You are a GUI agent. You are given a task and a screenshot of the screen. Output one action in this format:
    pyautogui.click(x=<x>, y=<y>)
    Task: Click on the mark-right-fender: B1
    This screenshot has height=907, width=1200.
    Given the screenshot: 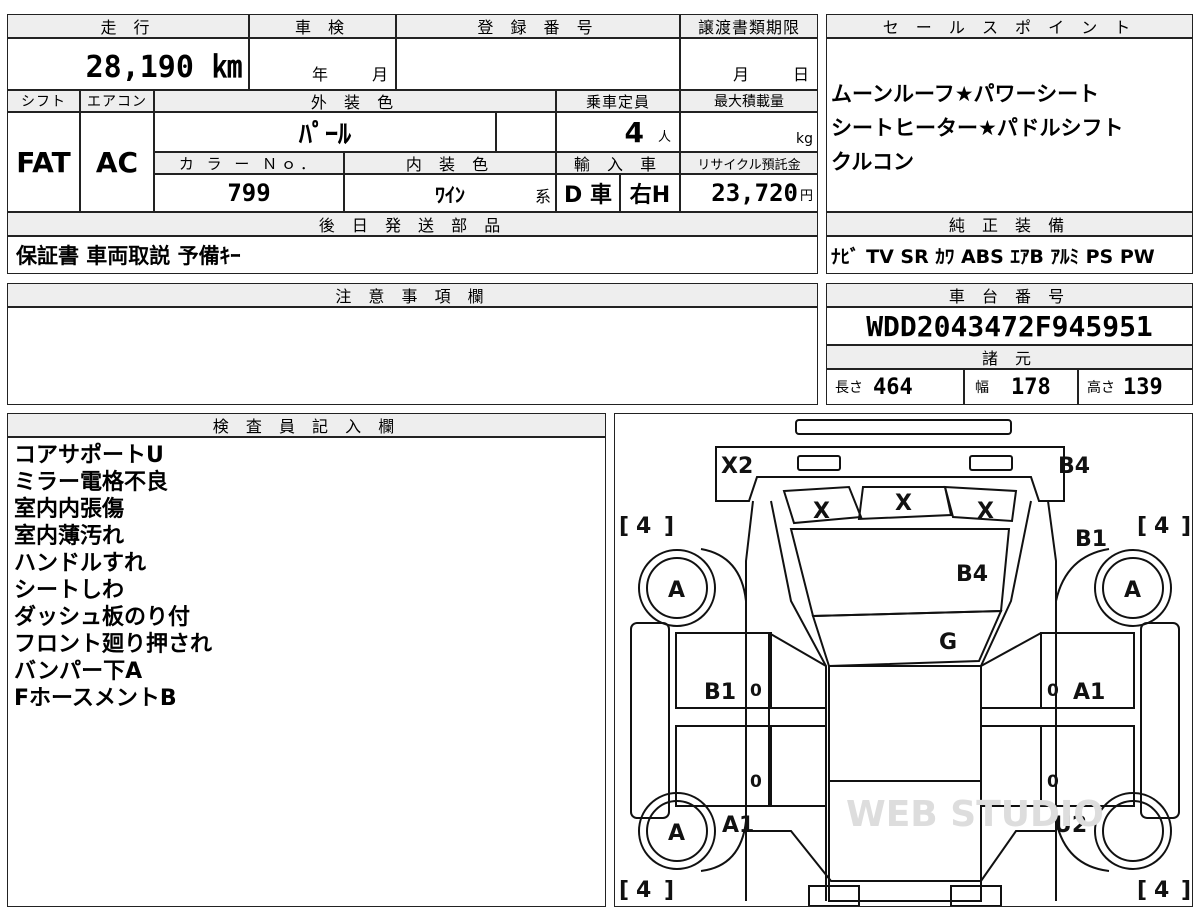 What is the action you would take?
    pyautogui.click(x=1091, y=539)
    